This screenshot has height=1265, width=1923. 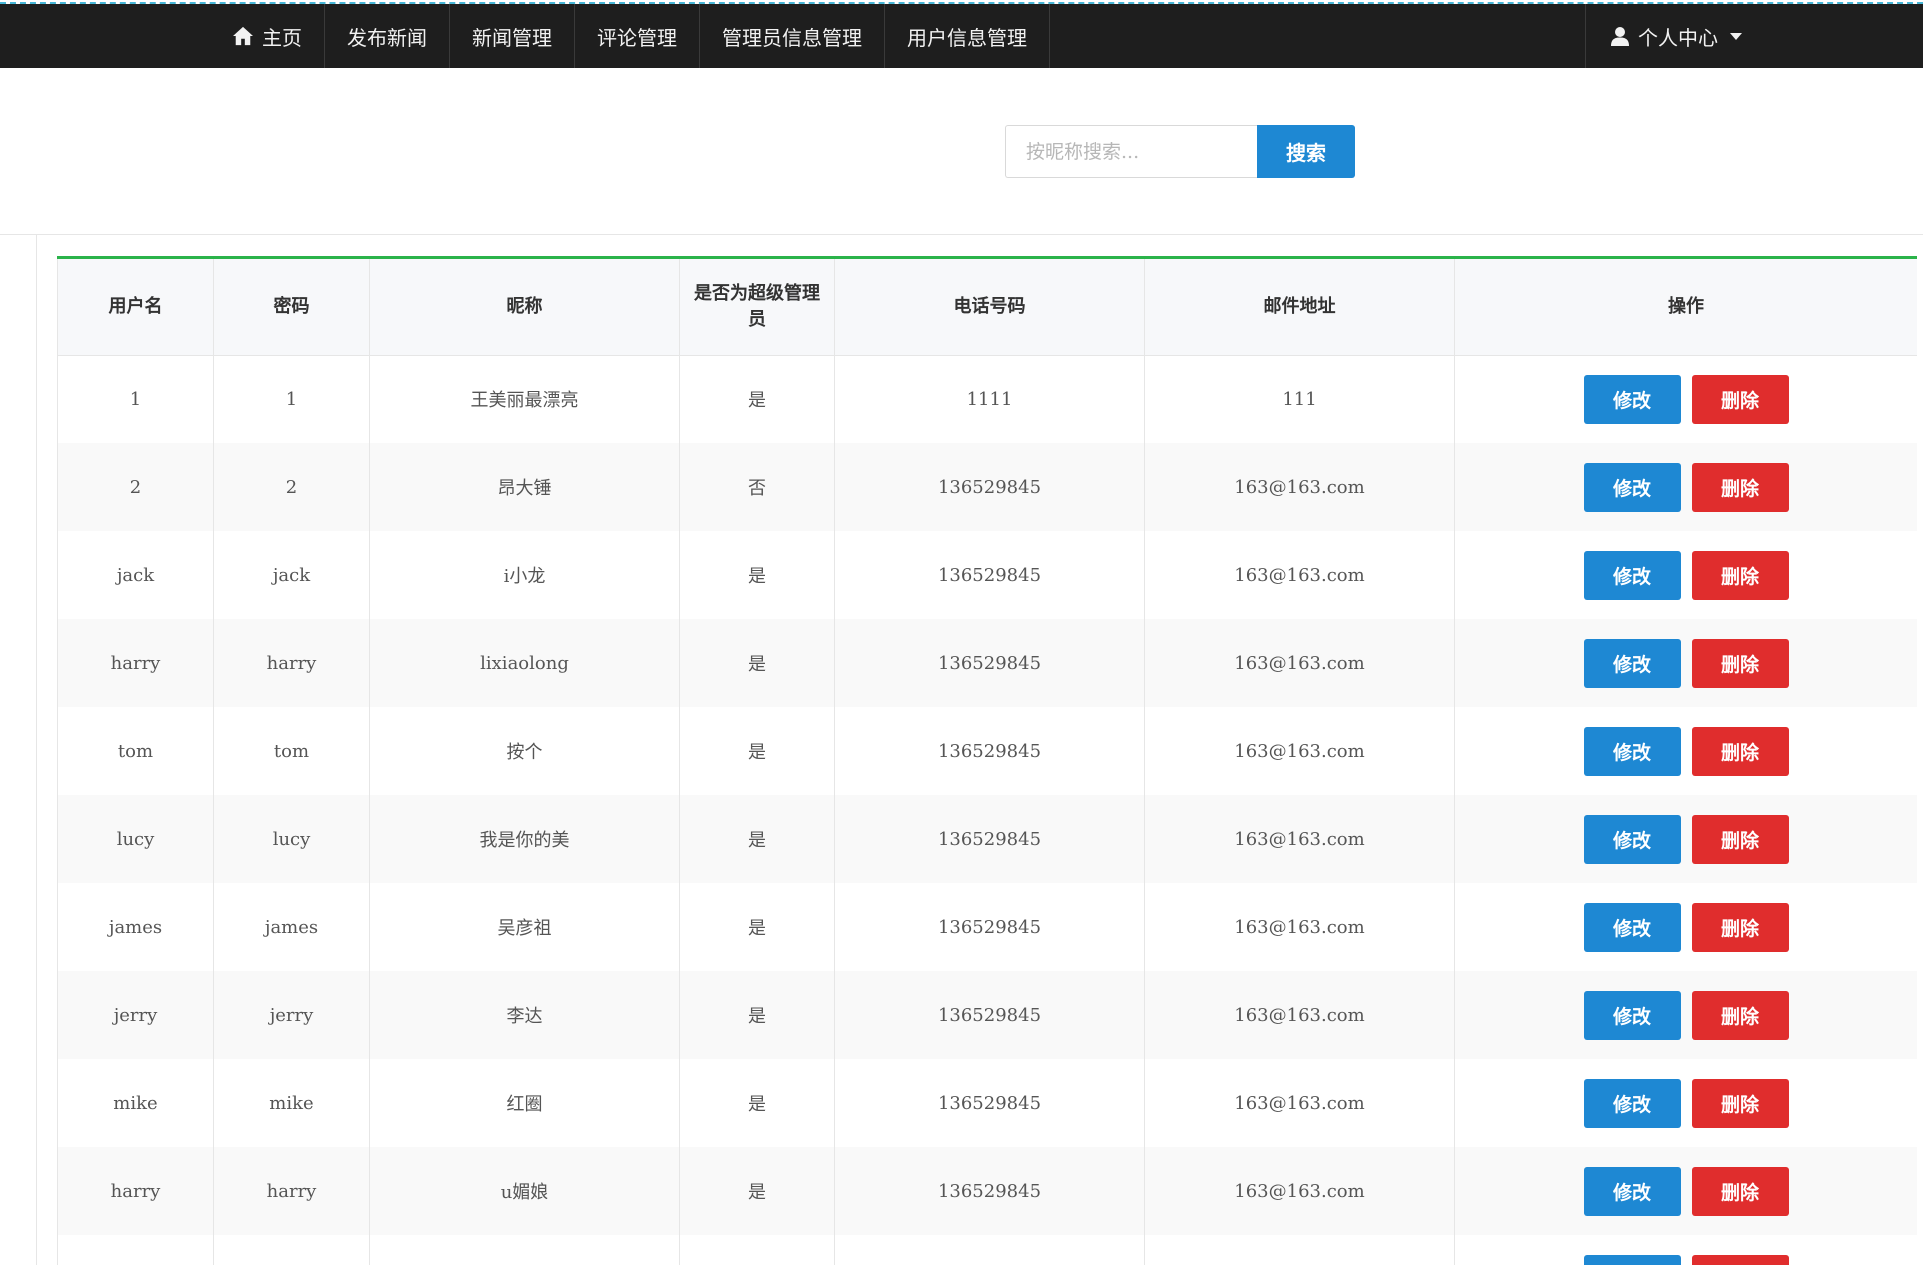 I want to click on column-header-username: 用户名, so click(x=135, y=307).